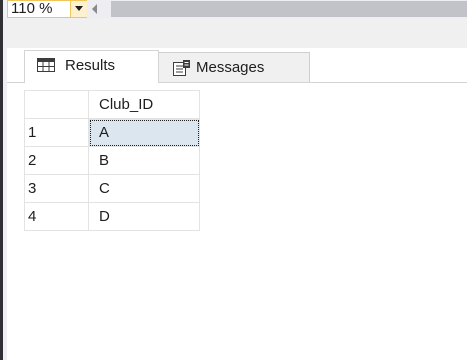  I want to click on zoom-dropdown-button, so click(78, 9).